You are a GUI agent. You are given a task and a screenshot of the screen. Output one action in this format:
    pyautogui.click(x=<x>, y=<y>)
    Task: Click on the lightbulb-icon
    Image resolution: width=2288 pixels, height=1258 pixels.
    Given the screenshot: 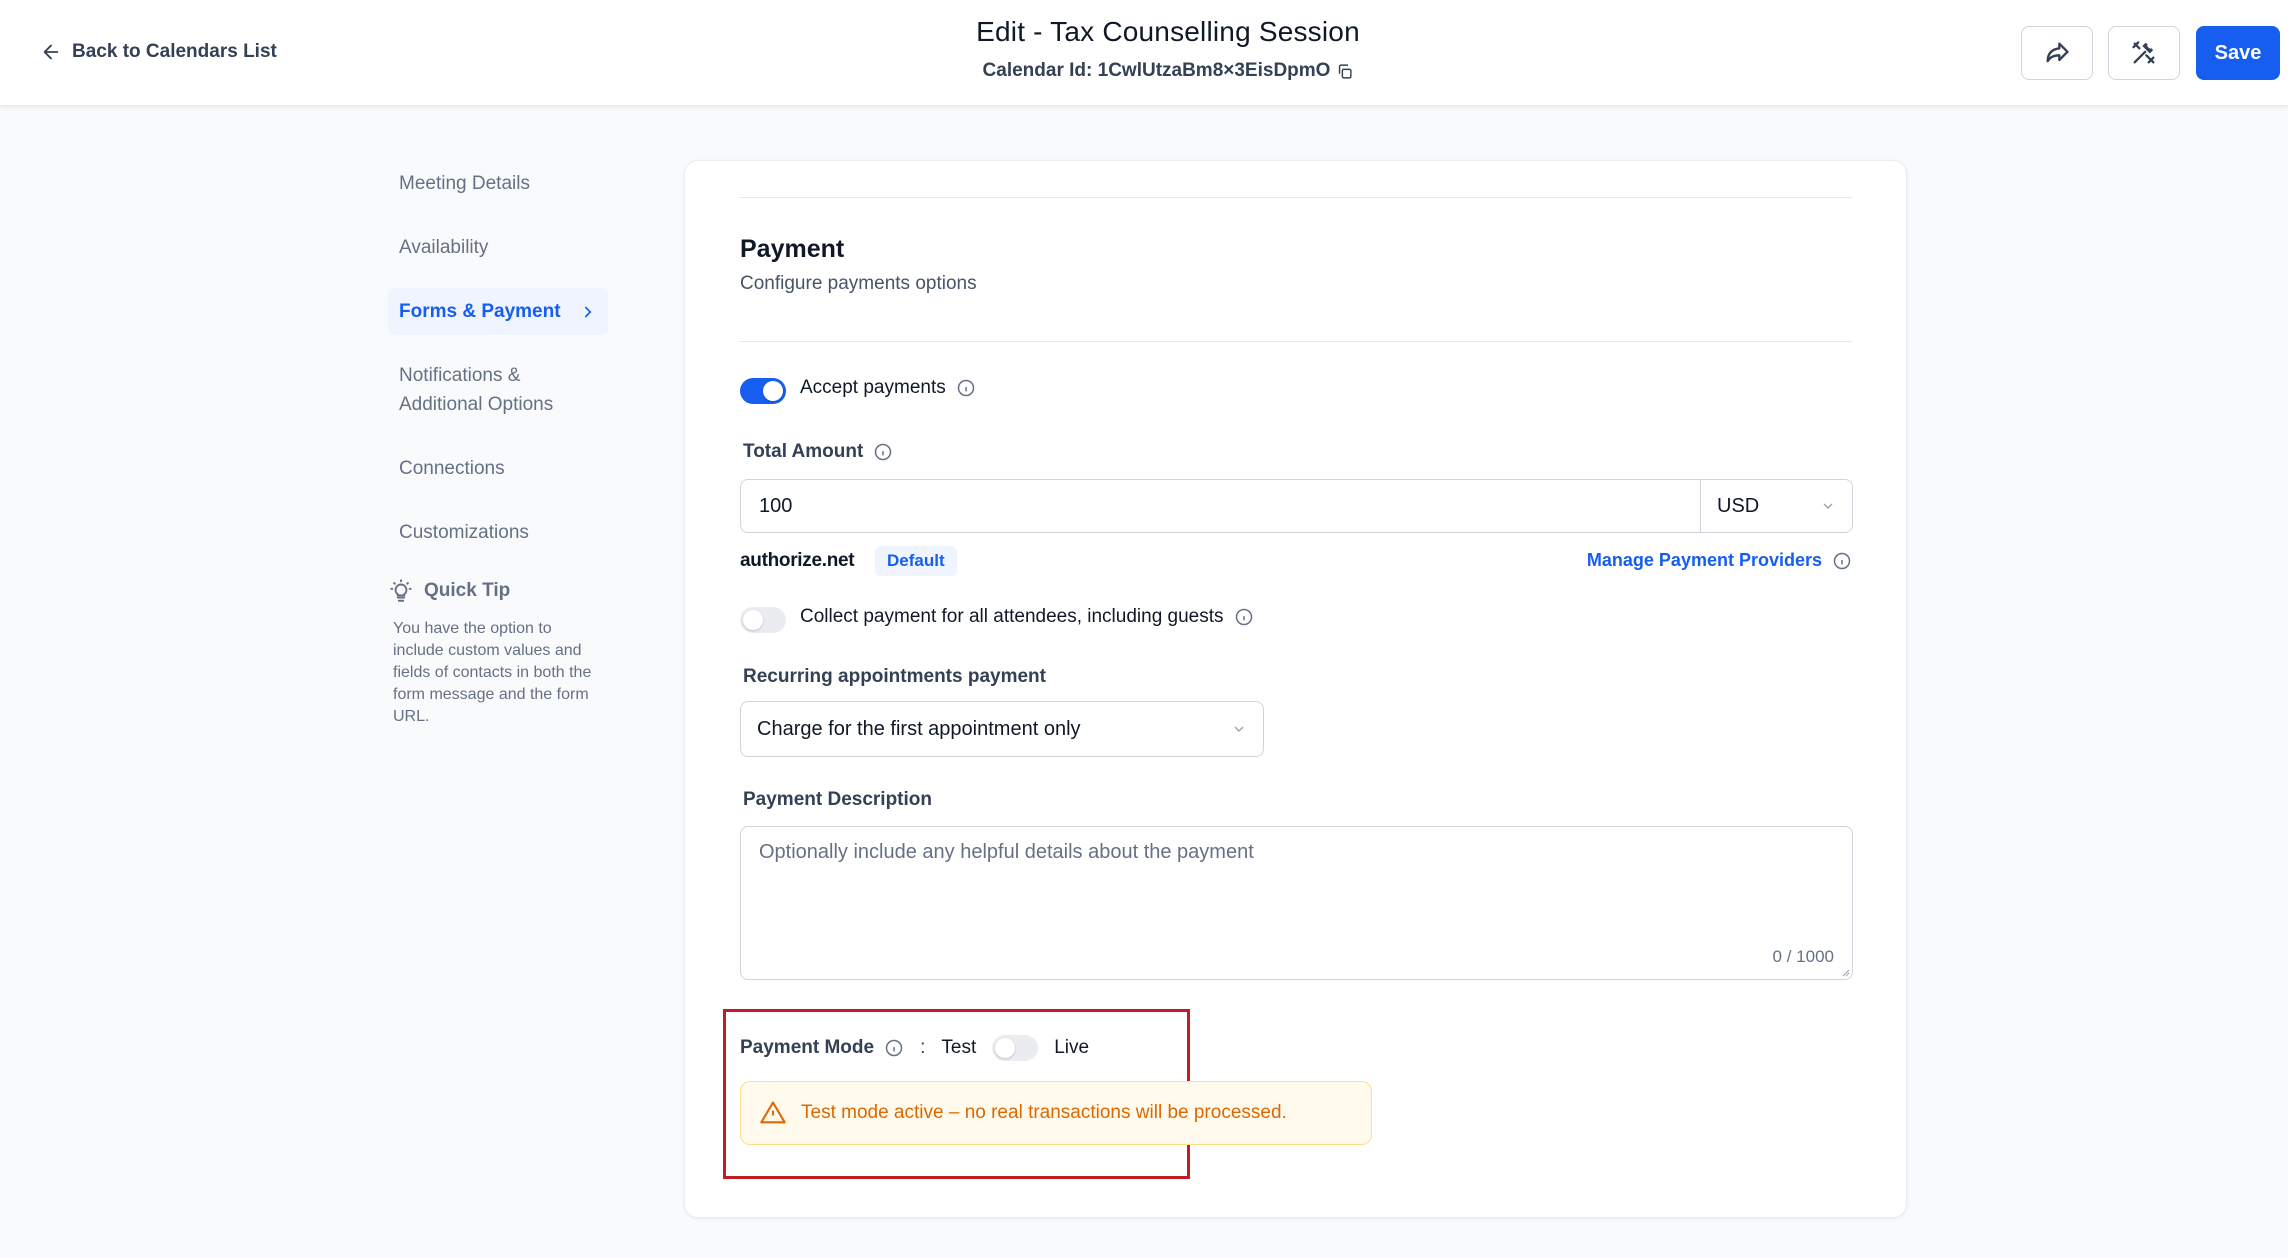 What is the action you would take?
    pyautogui.click(x=401, y=590)
    